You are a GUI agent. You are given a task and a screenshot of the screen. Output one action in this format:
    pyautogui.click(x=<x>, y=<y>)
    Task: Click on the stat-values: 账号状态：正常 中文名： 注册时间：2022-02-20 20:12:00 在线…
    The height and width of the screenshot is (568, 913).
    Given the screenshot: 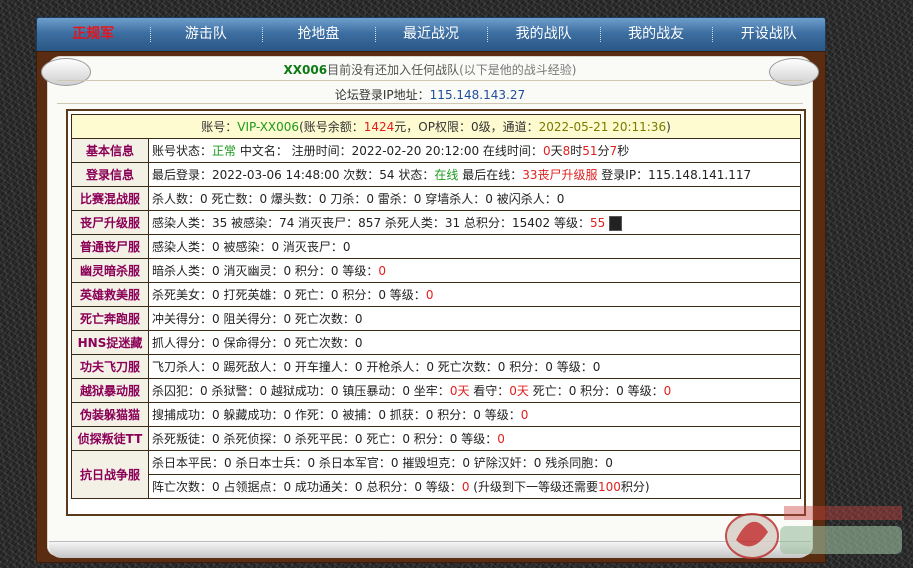 What is the action you would take?
    pyautogui.click(x=474, y=150)
    